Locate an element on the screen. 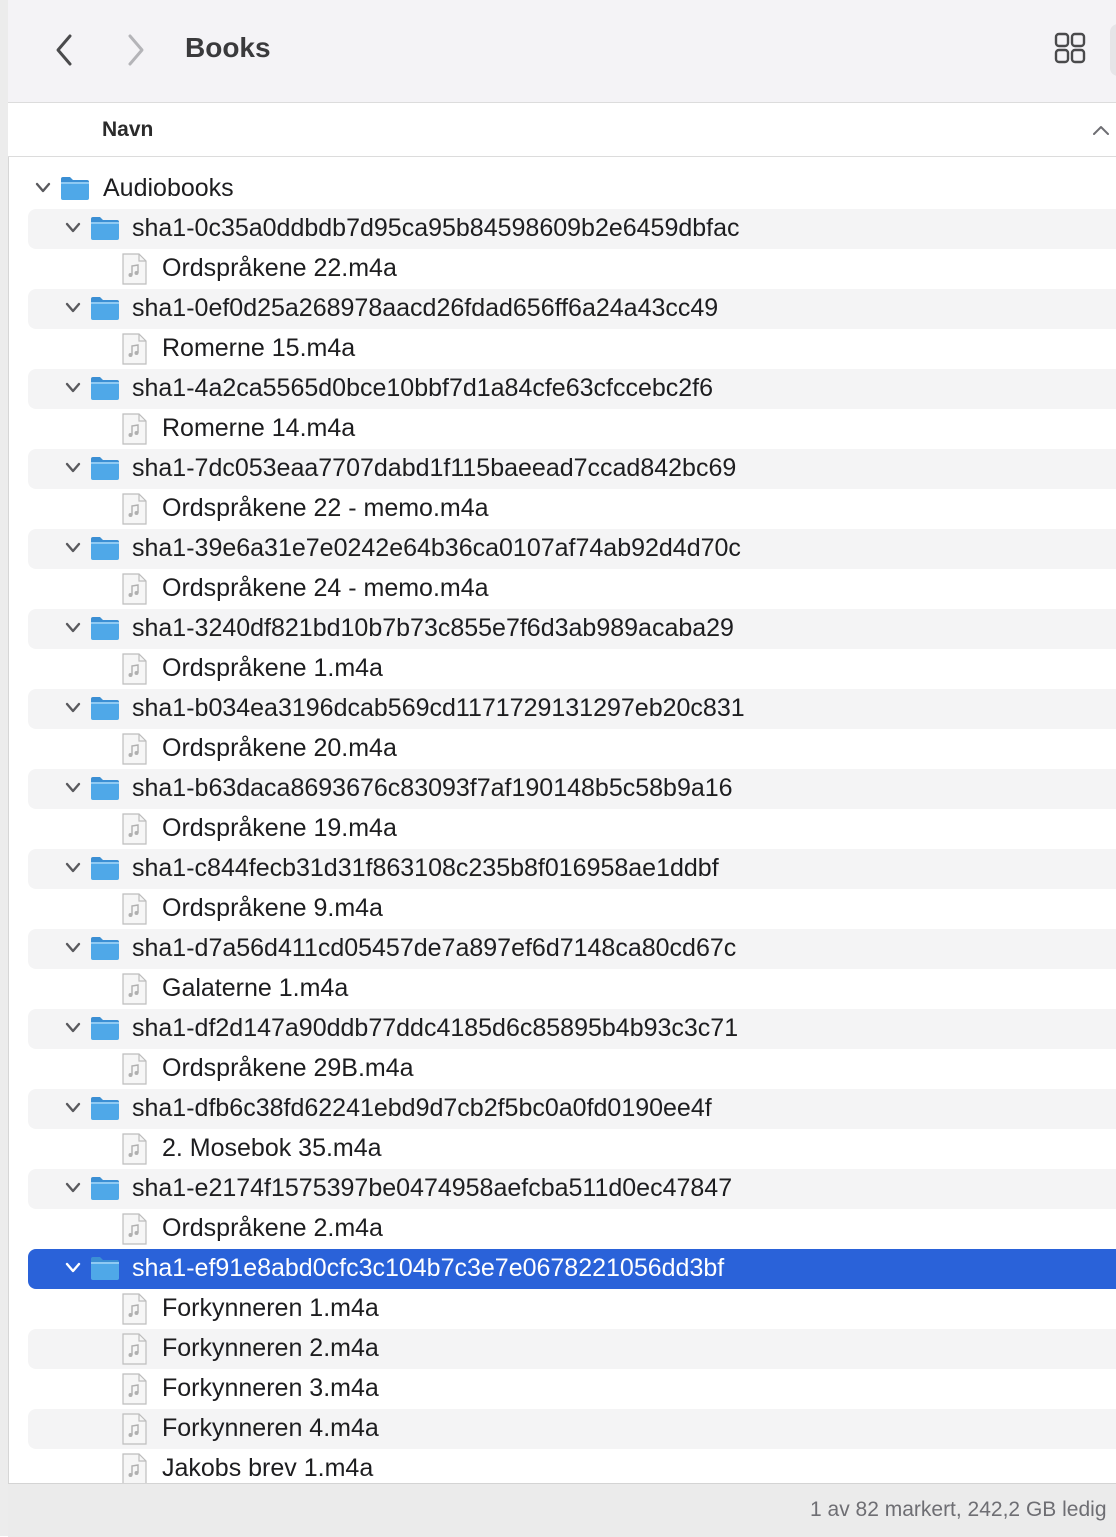 The height and width of the screenshot is (1537, 1116). grid-view-icon is located at coordinates (1070, 49).